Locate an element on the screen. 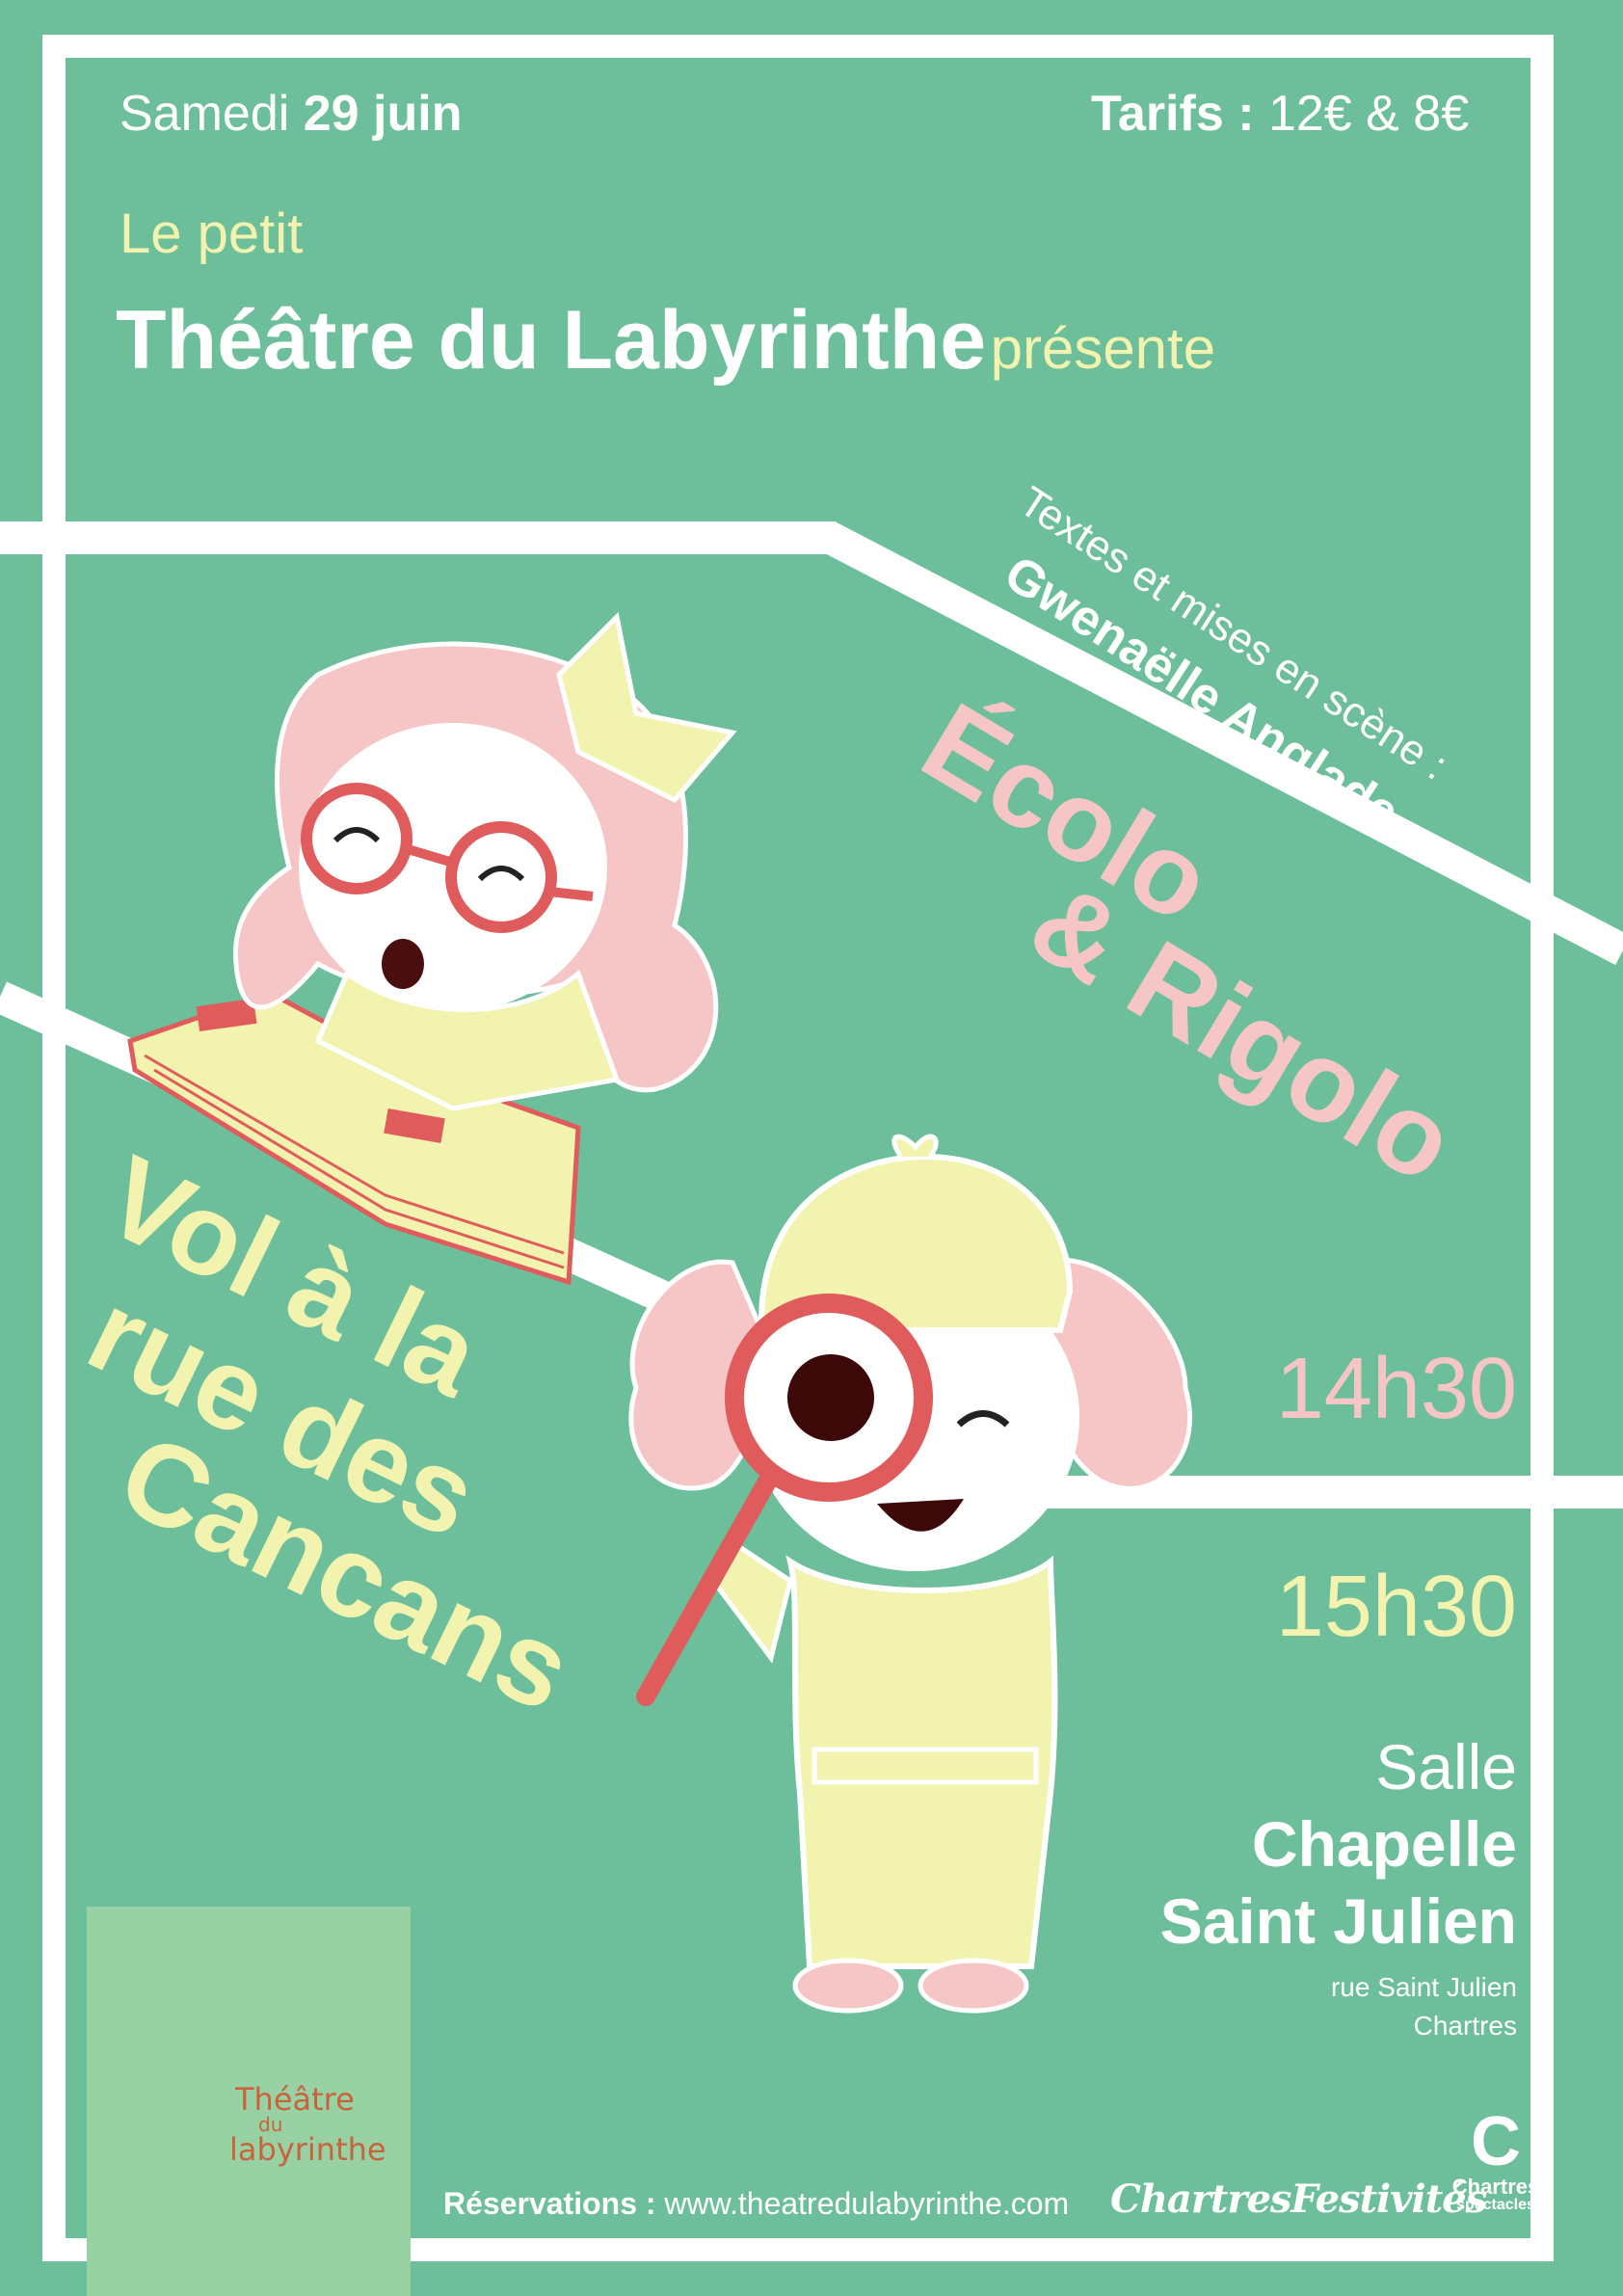 The image size is (1623, 2296). venue-street: rue Saint Julien is located at coordinates (1423, 1987).